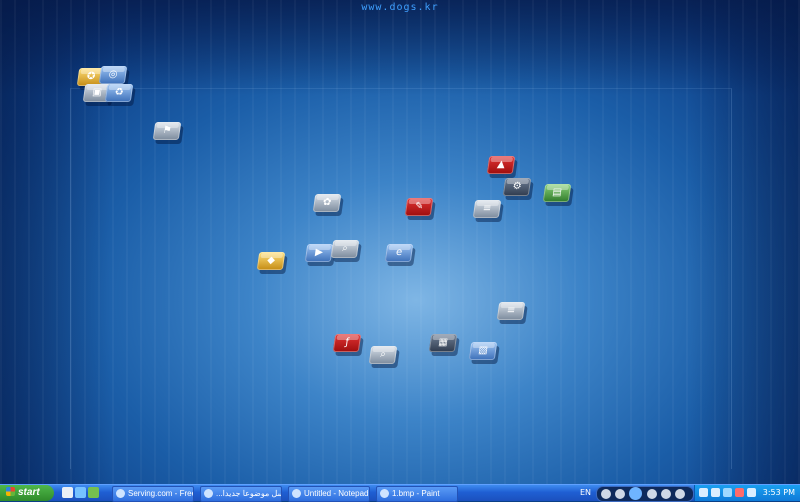 The width and height of the screenshot is (800, 502). What do you see at coordinates (384, 493) in the screenshot?
I see `paint-icon` at bounding box center [384, 493].